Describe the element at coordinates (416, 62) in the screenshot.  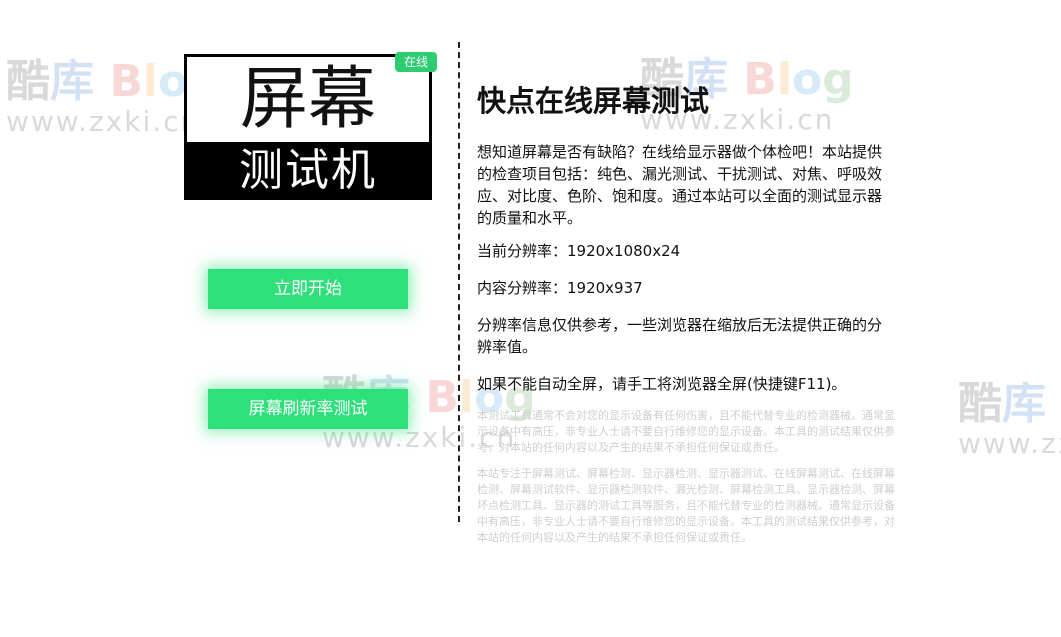
I see `online-badge: 在线` at that location.